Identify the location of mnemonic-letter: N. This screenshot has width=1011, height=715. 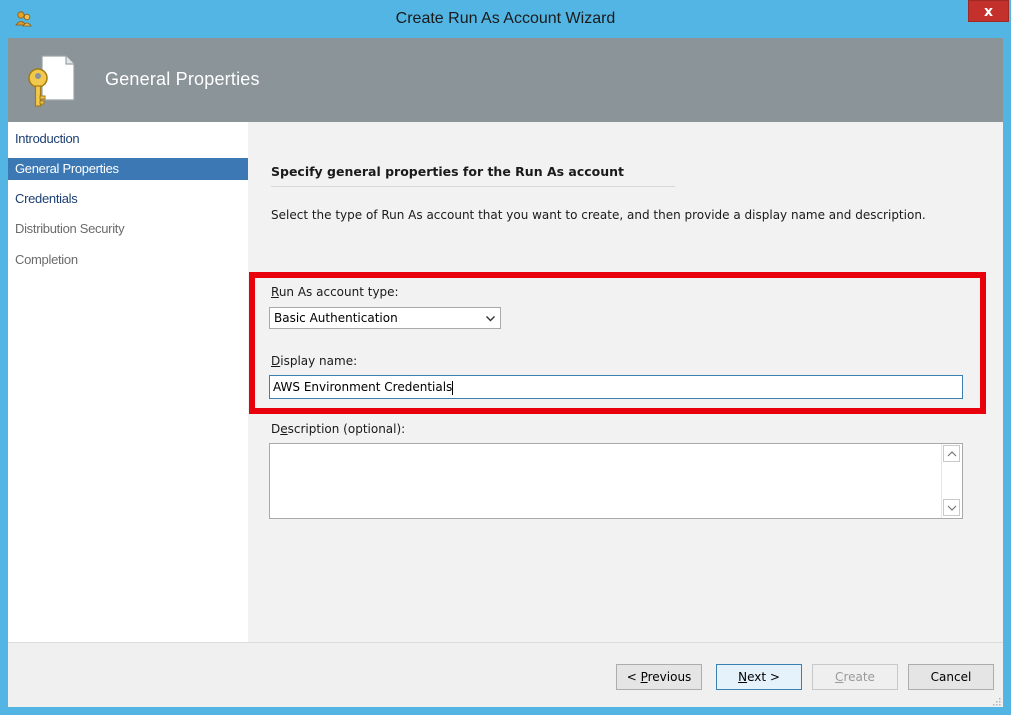
(743, 677).